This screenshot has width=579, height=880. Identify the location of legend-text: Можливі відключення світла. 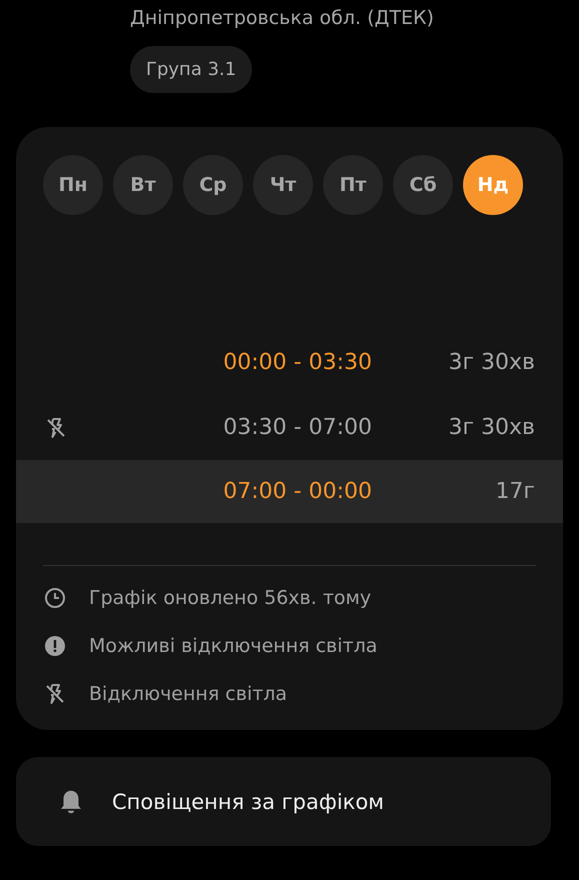
(233, 646).